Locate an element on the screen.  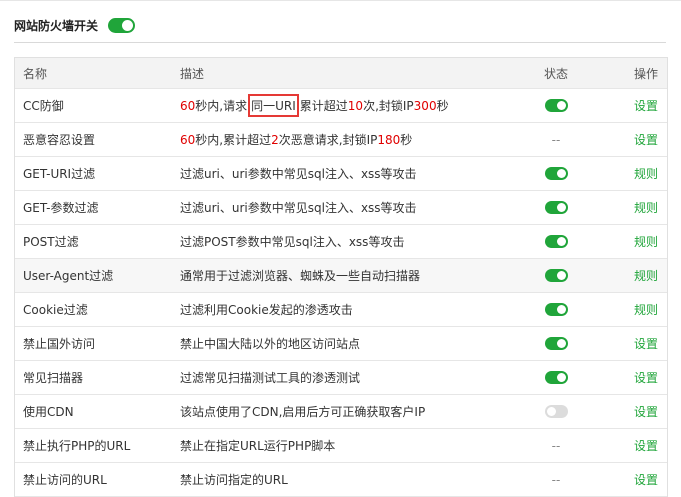
firewall-master-toggle is located at coordinates (122, 25).